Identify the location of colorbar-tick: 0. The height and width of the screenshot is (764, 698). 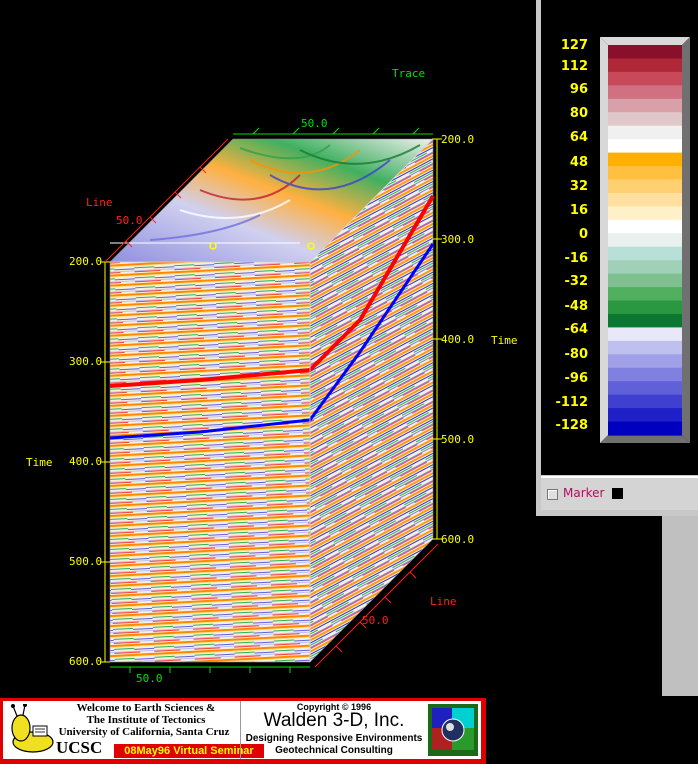
(583, 234).